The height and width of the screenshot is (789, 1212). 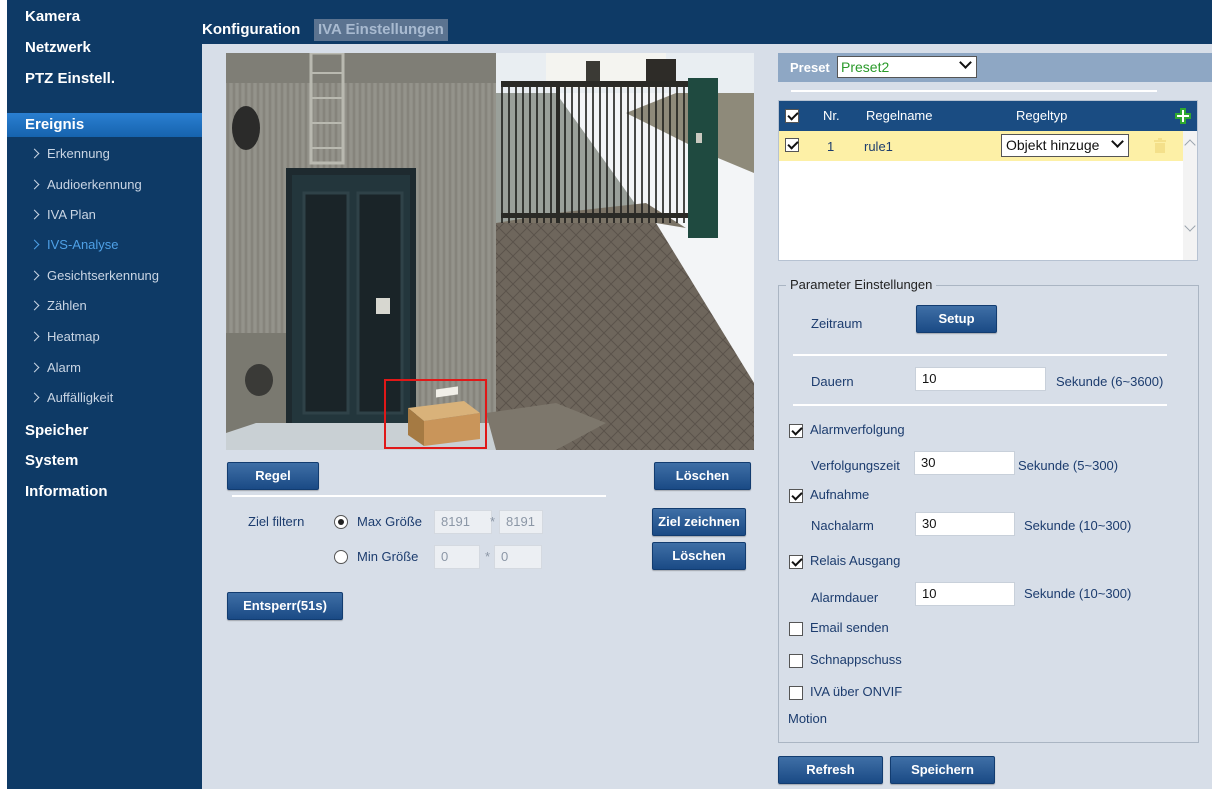 What do you see at coordinates (71, 214) in the screenshot?
I see `sidebar-item-label: IVA Plan` at bounding box center [71, 214].